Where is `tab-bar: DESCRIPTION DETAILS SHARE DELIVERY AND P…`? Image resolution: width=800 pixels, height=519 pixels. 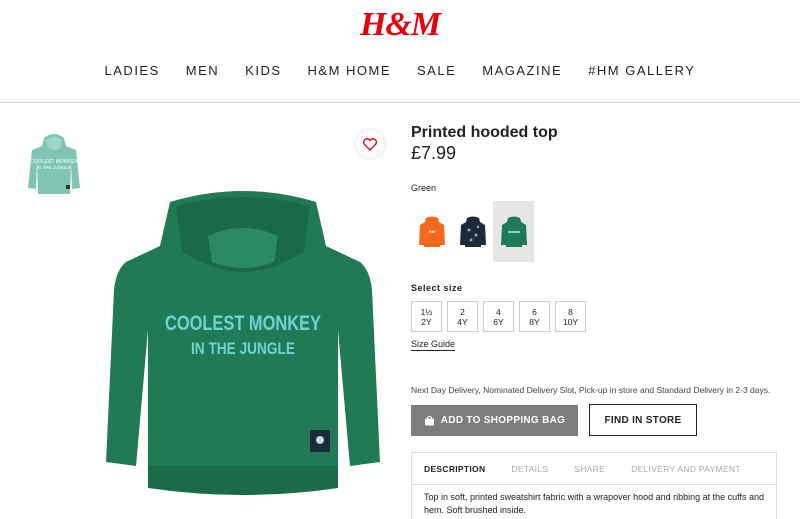
tab-bar: DESCRIPTION DETAILS SHARE DELIVERY AND P… is located at coordinates (583, 468).